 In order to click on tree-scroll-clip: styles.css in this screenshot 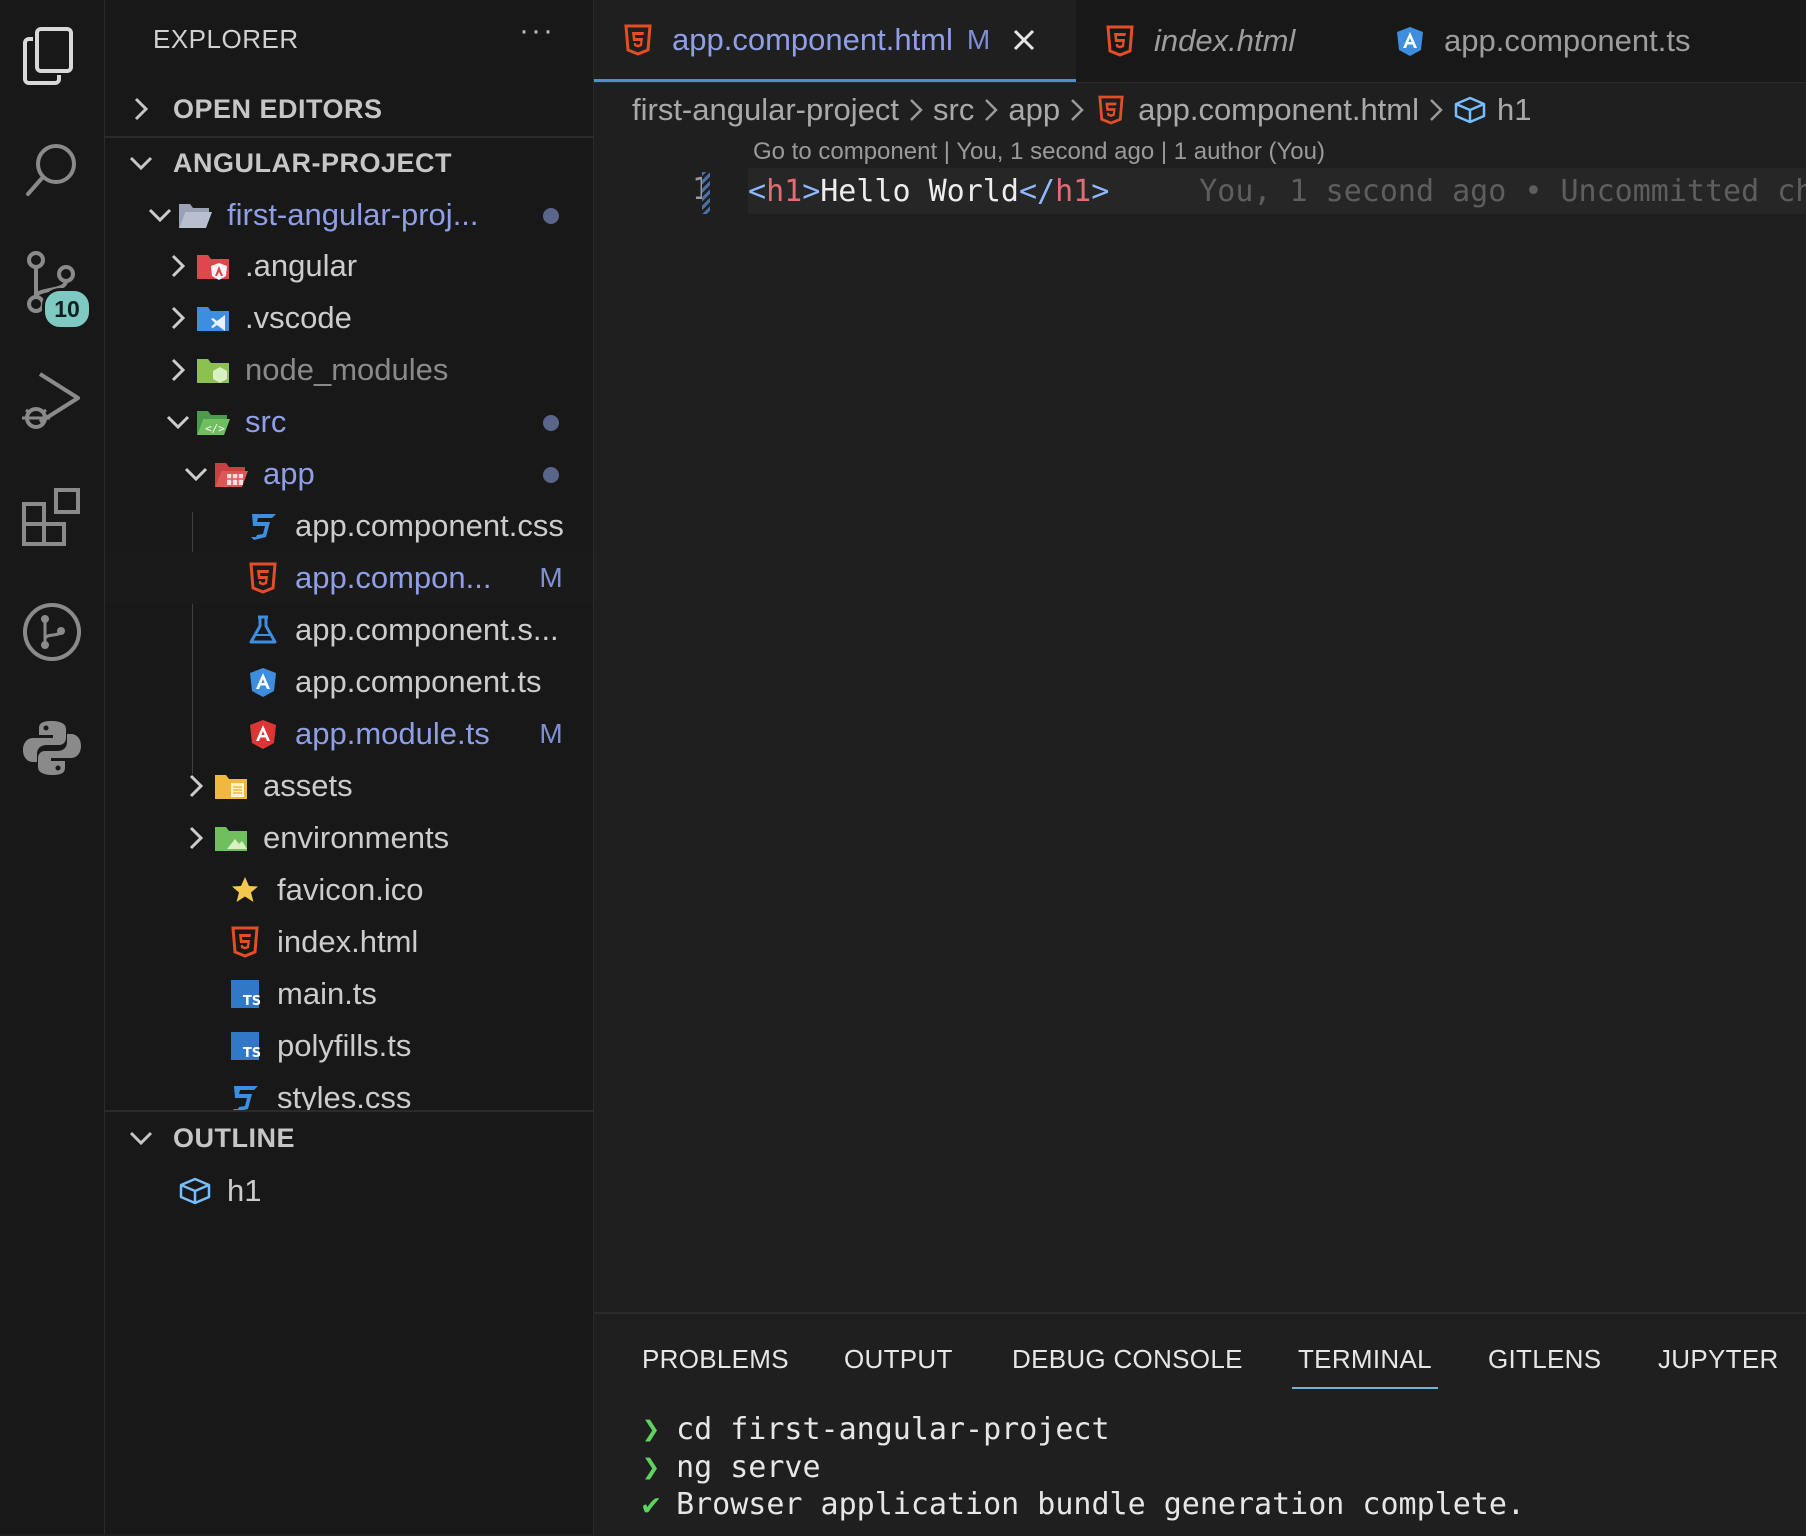, I will do `click(349, 1091)`.